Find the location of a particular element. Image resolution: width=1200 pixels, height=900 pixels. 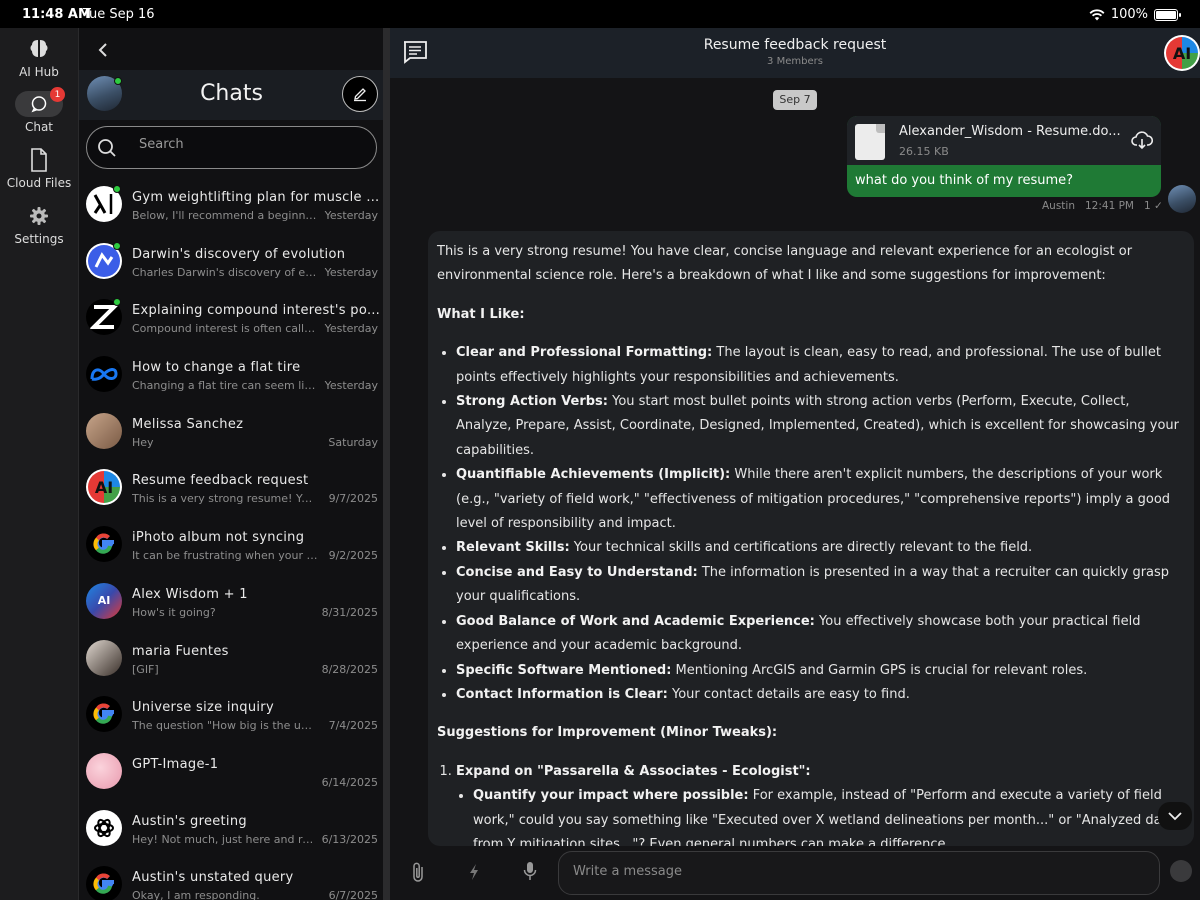

message-input is located at coordinates (853, 871).